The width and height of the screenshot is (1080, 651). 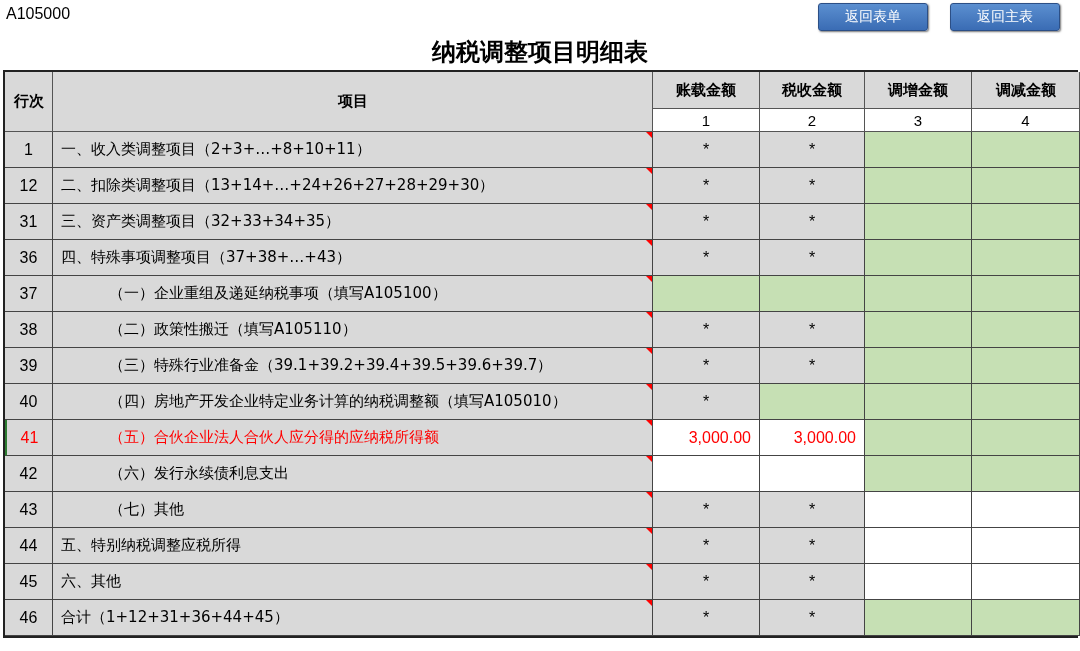 I want to click on item-cell: （六）发行永续债利息支出, so click(x=353, y=474).